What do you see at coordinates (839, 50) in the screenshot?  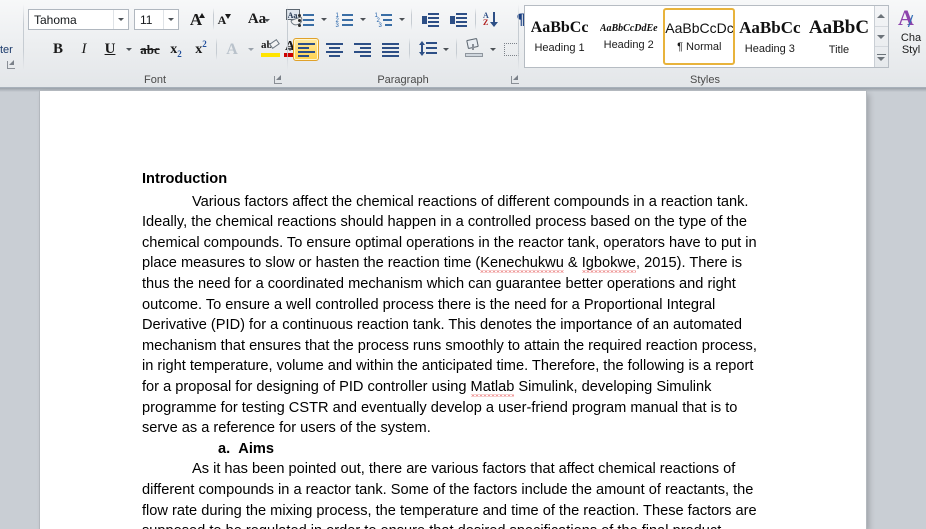 I see `style-name: Title` at bounding box center [839, 50].